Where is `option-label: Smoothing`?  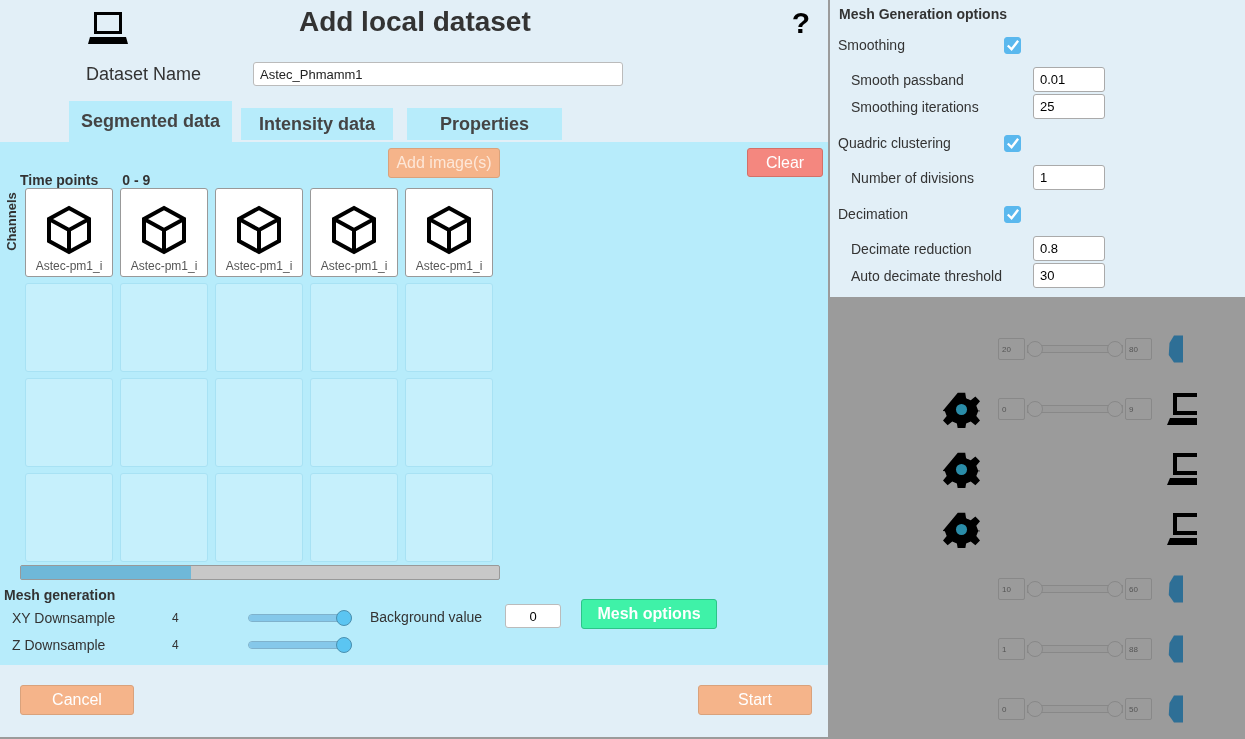 option-label: Smoothing is located at coordinates (872, 45).